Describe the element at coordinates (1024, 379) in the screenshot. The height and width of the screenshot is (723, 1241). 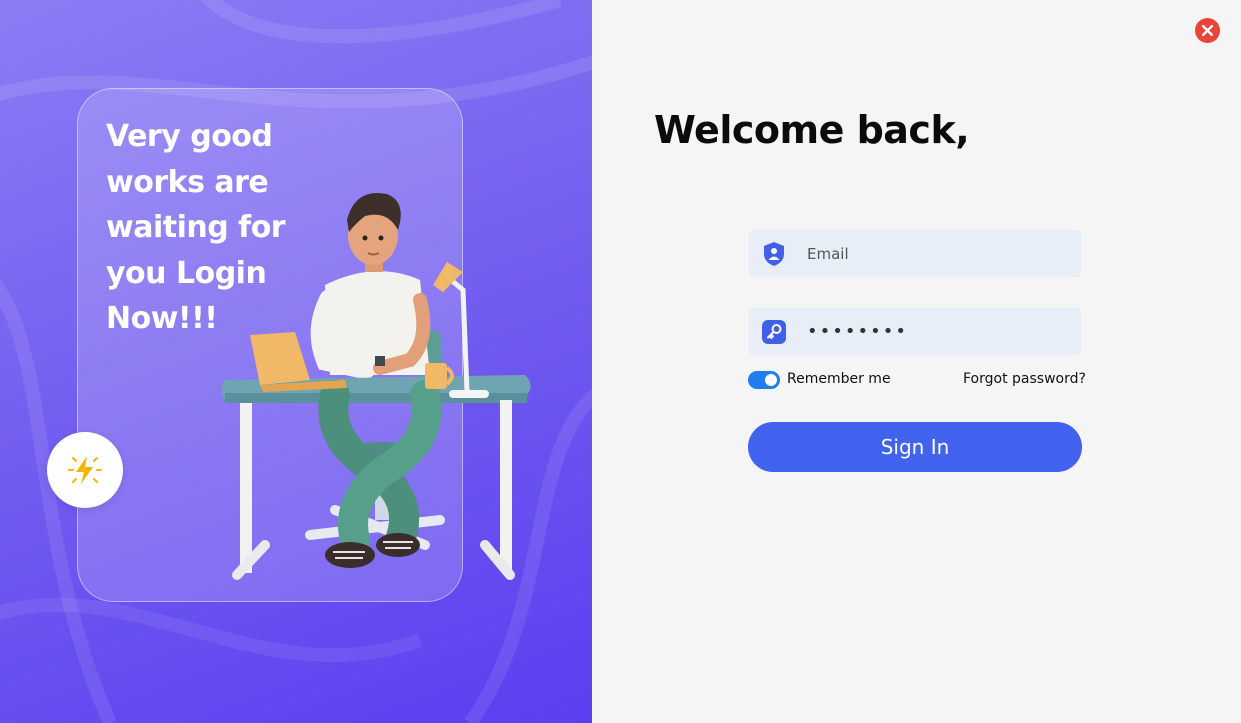
I see `forgot-password-link: Forgot password?` at that location.